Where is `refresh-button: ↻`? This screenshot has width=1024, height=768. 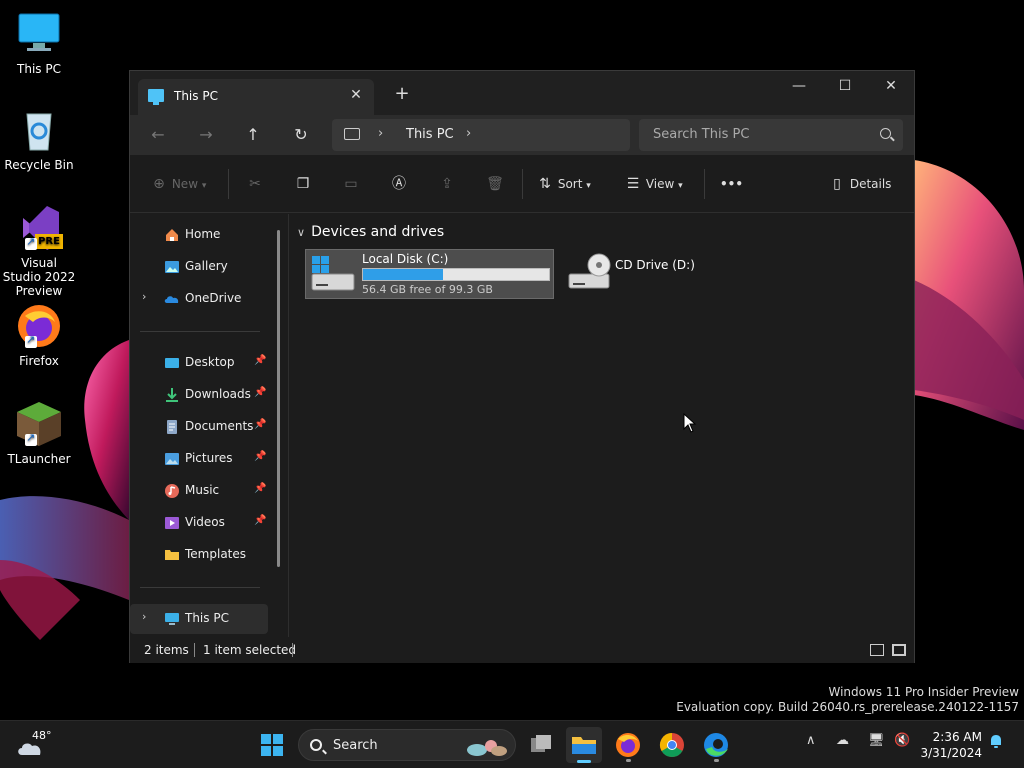
refresh-button: ↻ is located at coordinates (301, 135).